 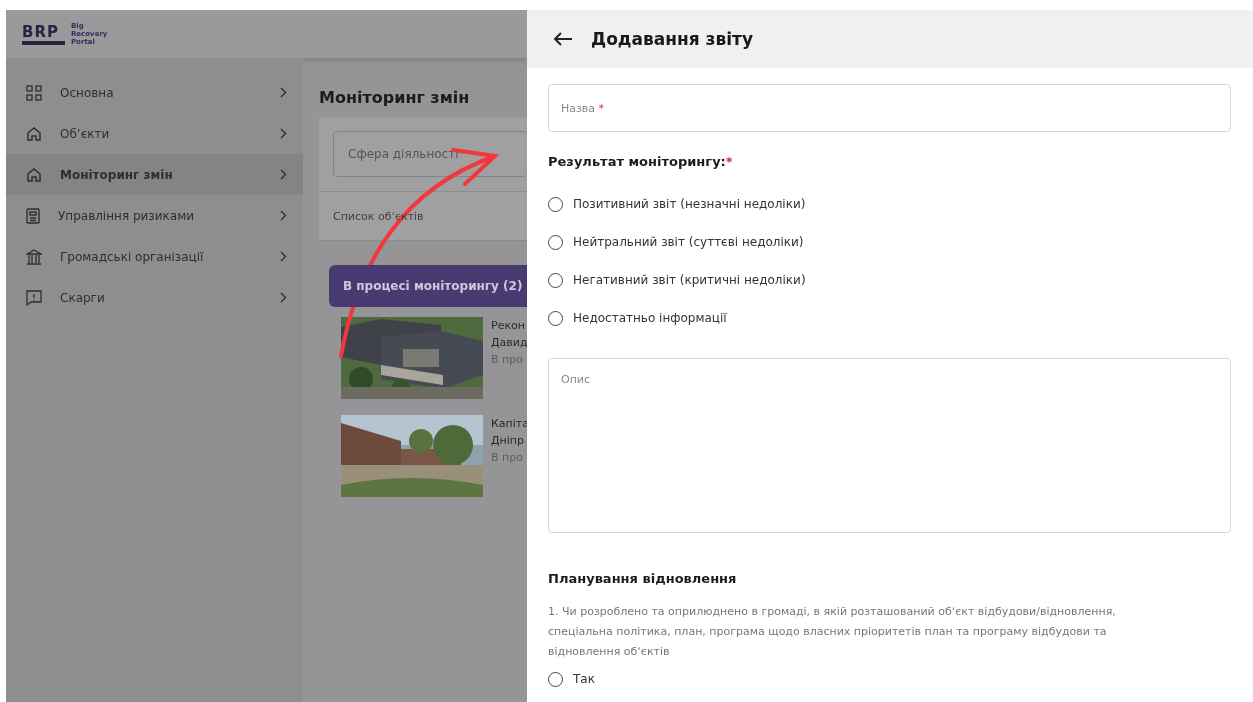 I want to click on group-header: В процесі моніторингу (2), so click(x=428, y=286).